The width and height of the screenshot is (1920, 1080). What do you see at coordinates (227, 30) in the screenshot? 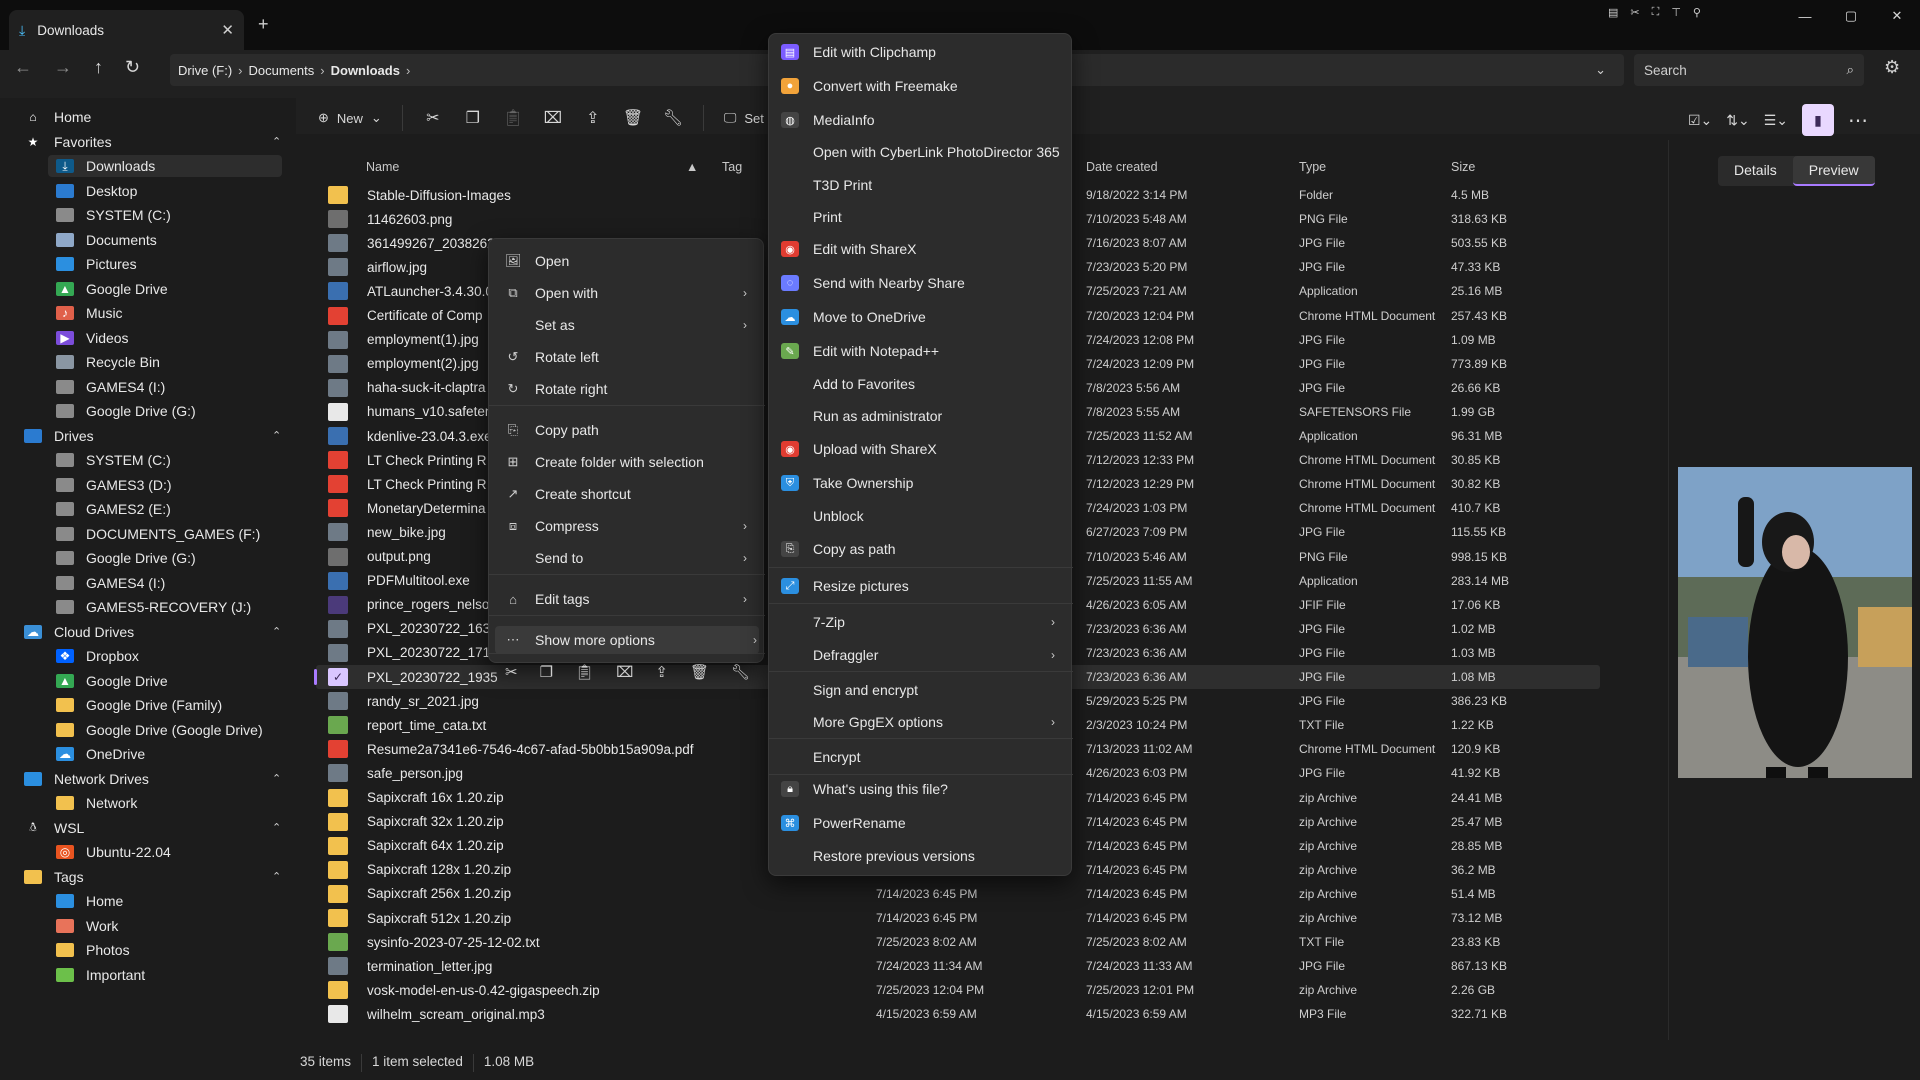
I see `close-tab-button: ✕` at bounding box center [227, 30].